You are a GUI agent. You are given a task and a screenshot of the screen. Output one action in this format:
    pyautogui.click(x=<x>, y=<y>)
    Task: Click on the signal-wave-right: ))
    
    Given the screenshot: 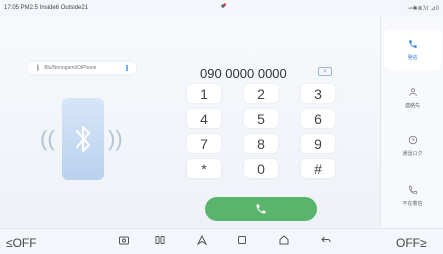 What is the action you would take?
    pyautogui.click(x=115, y=138)
    